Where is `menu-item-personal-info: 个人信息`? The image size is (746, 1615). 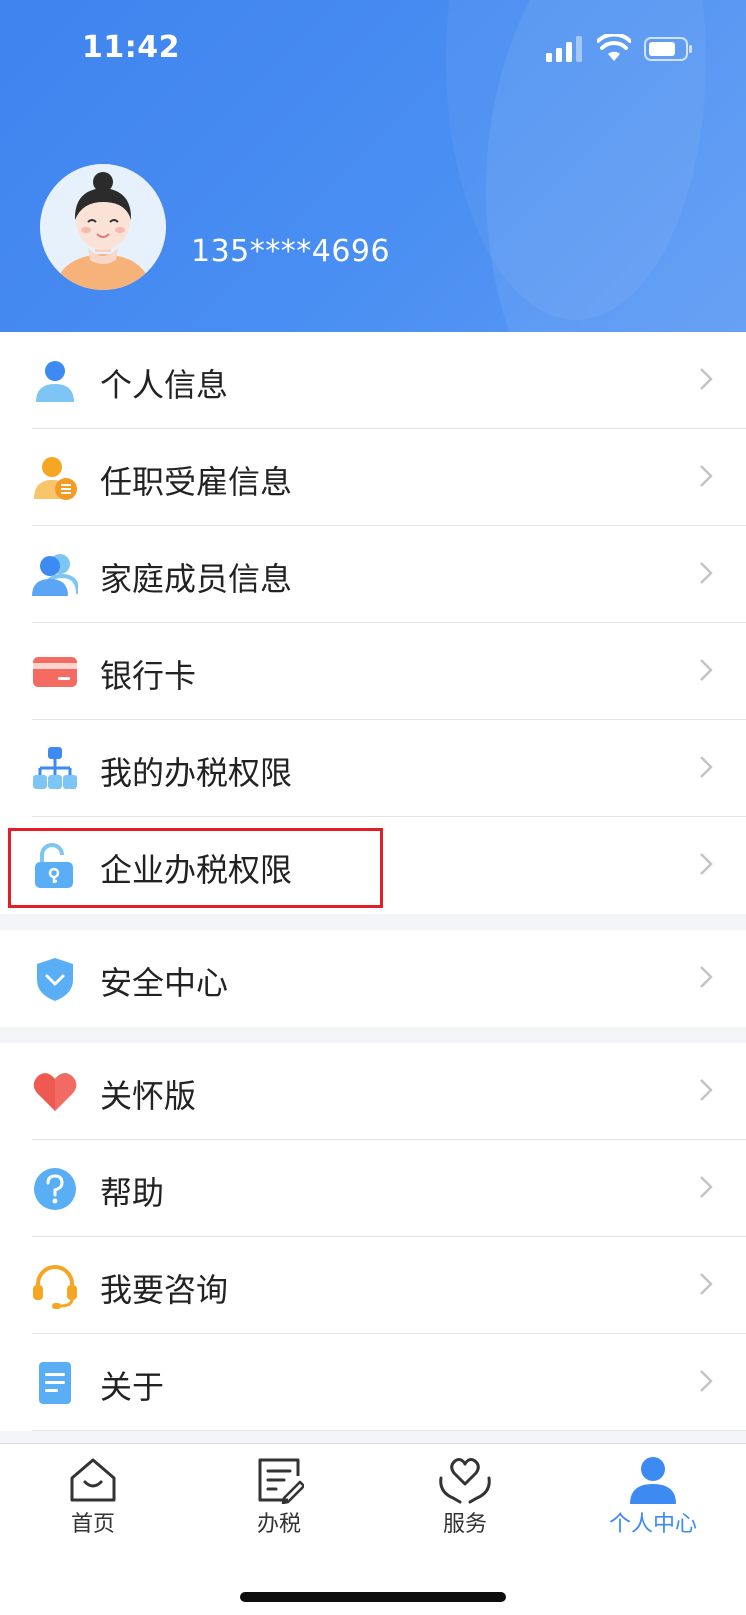 menu-item-personal-info: 个人信息 is located at coordinates (373, 380).